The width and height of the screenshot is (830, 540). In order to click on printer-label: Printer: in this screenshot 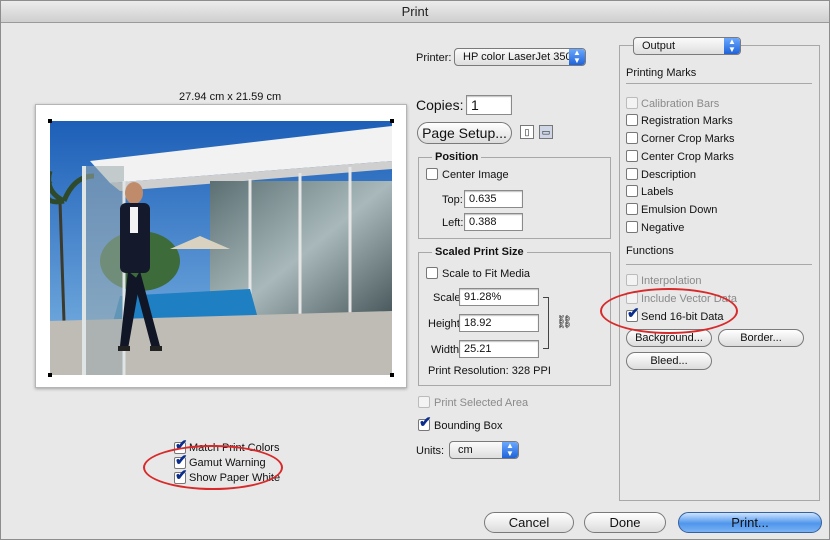, I will do `click(434, 58)`.